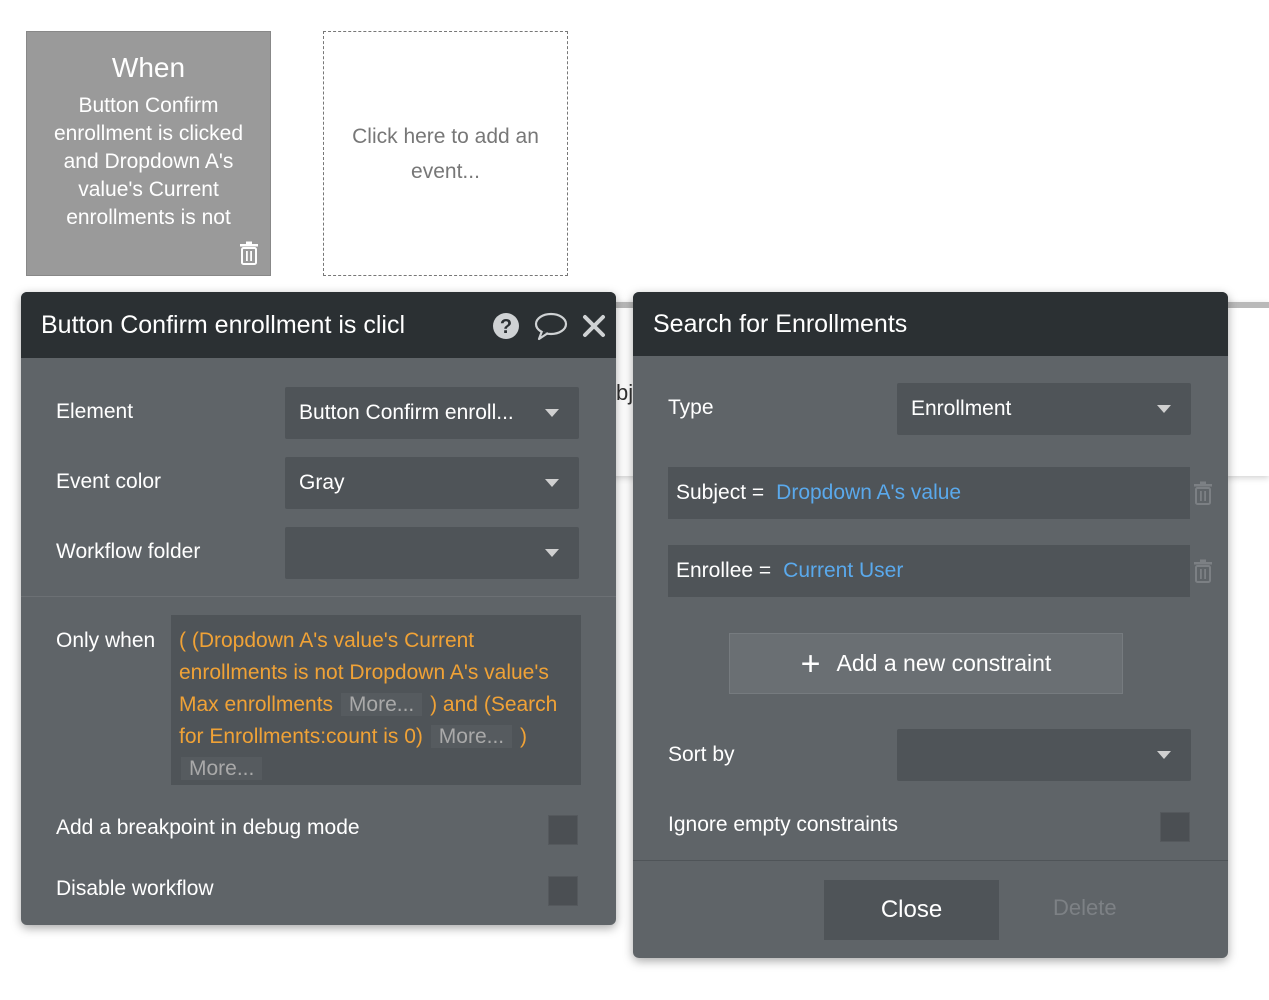 The width and height of the screenshot is (1269, 1000). I want to click on event-color-dropdown: Gray, so click(432, 483).